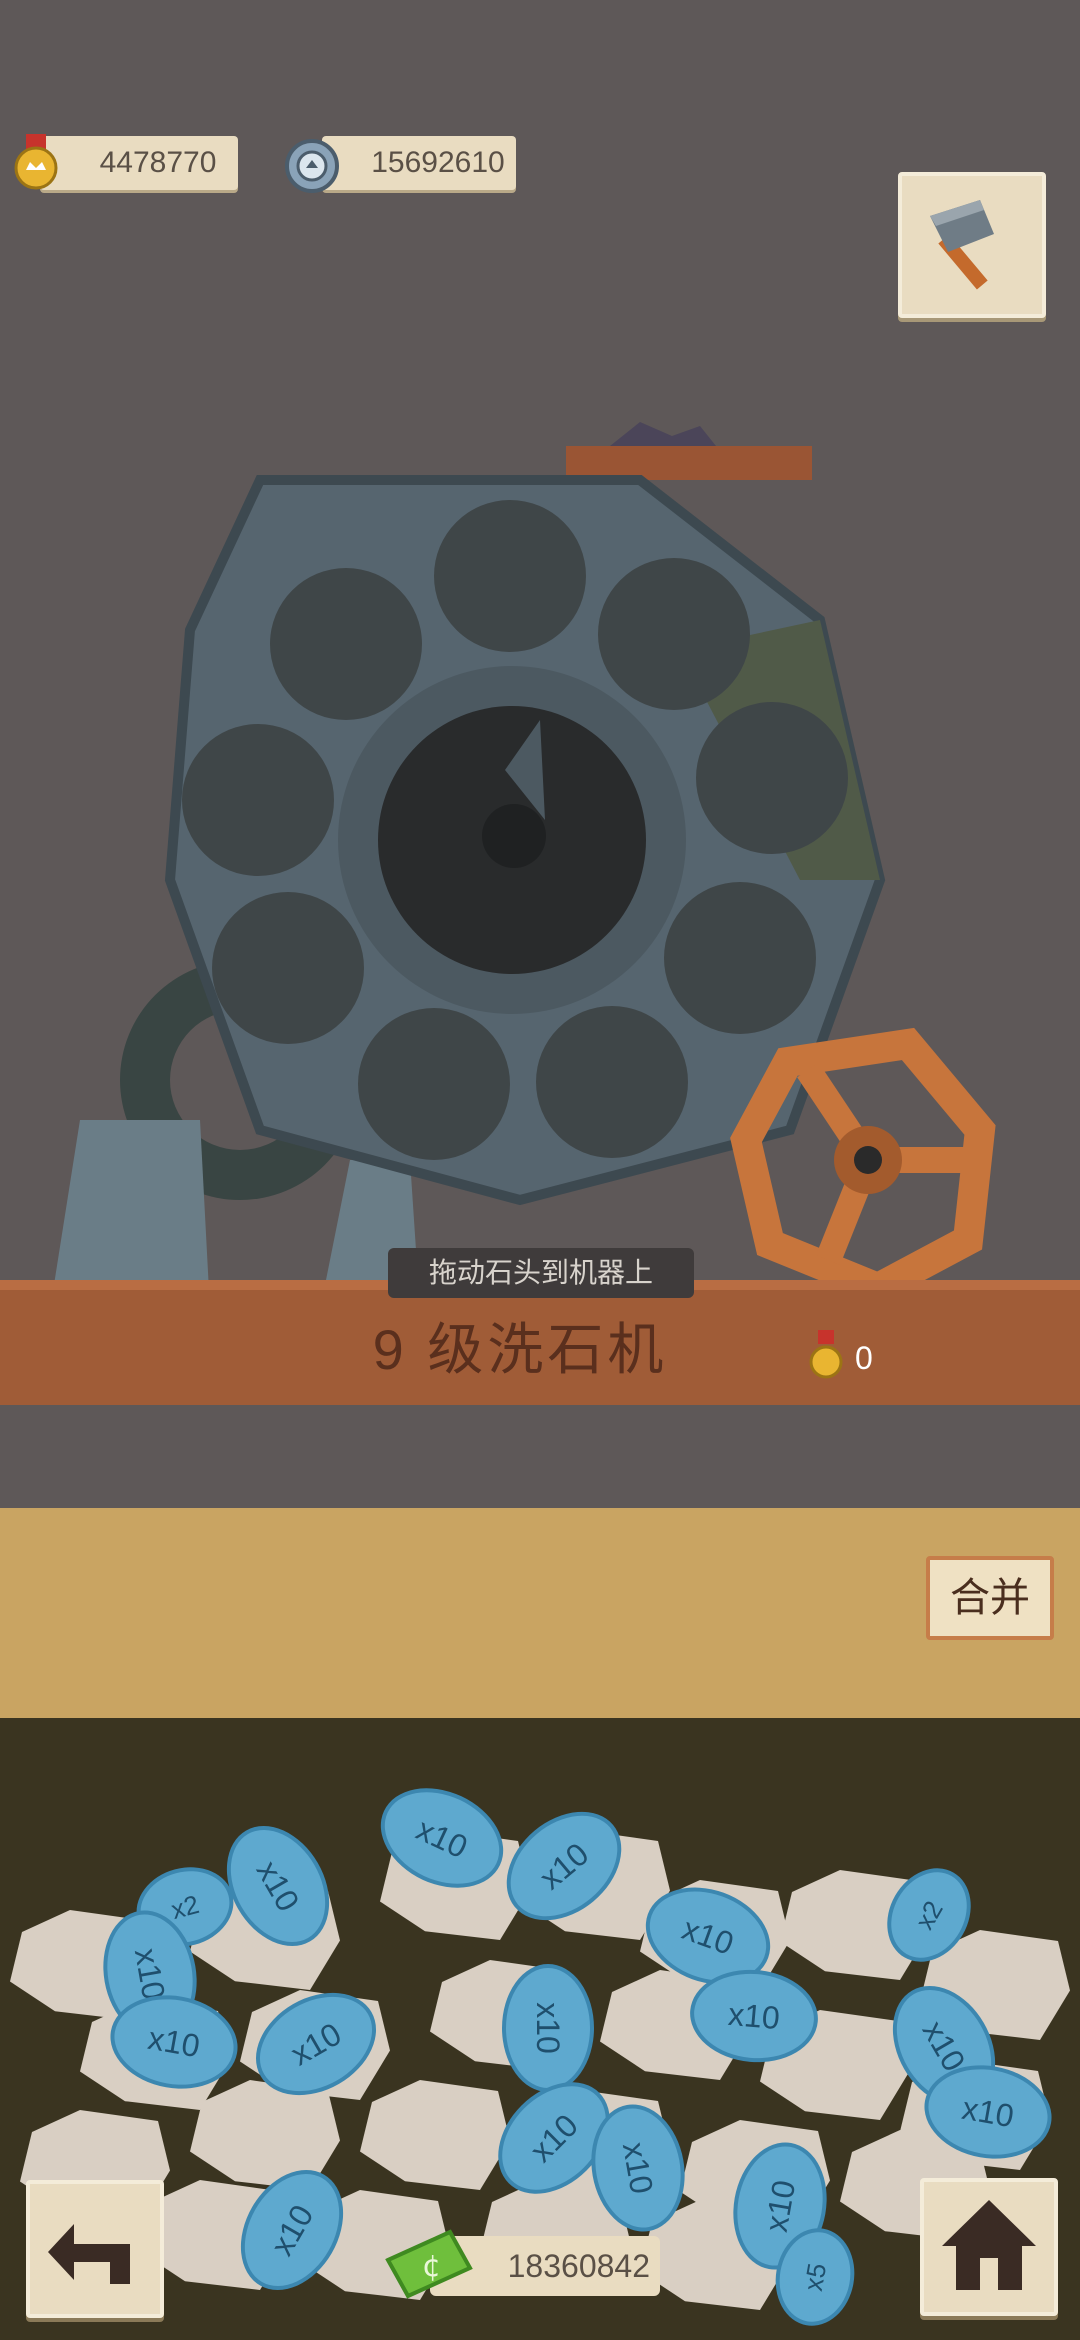 Image resolution: width=1080 pixels, height=2340 pixels. Describe the element at coordinates (962, 245) in the screenshot. I see `hammer-icon` at that location.